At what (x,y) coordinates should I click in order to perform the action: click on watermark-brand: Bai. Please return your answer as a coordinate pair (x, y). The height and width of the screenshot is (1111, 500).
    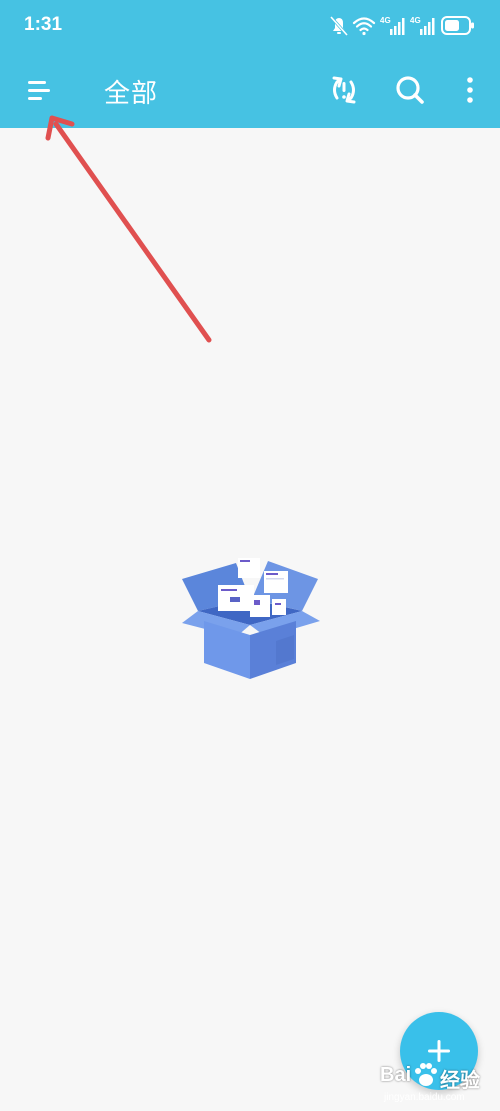
    Looking at the image, I should click on (396, 1075).